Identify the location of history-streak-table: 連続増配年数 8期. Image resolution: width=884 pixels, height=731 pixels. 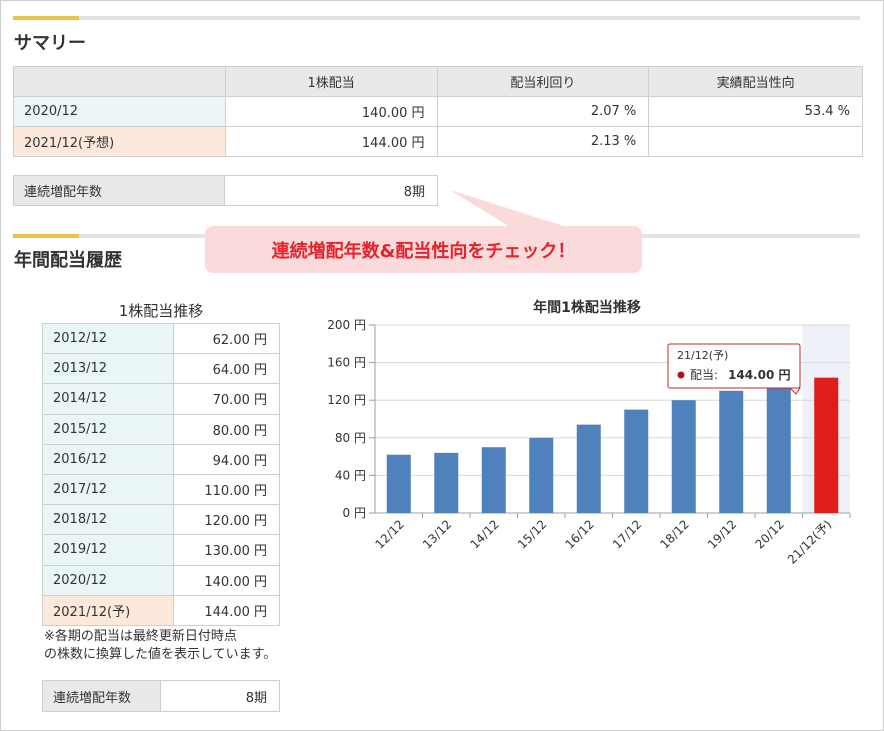
(160, 696).